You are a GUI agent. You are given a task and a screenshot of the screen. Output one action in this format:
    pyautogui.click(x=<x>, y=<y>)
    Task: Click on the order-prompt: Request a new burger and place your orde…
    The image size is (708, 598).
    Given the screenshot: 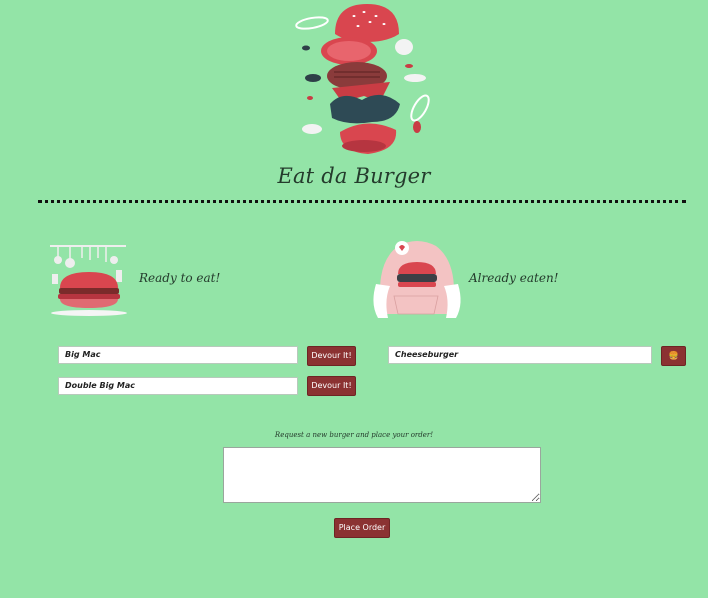 What is the action you would take?
    pyautogui.click(x=354, y=435)
    